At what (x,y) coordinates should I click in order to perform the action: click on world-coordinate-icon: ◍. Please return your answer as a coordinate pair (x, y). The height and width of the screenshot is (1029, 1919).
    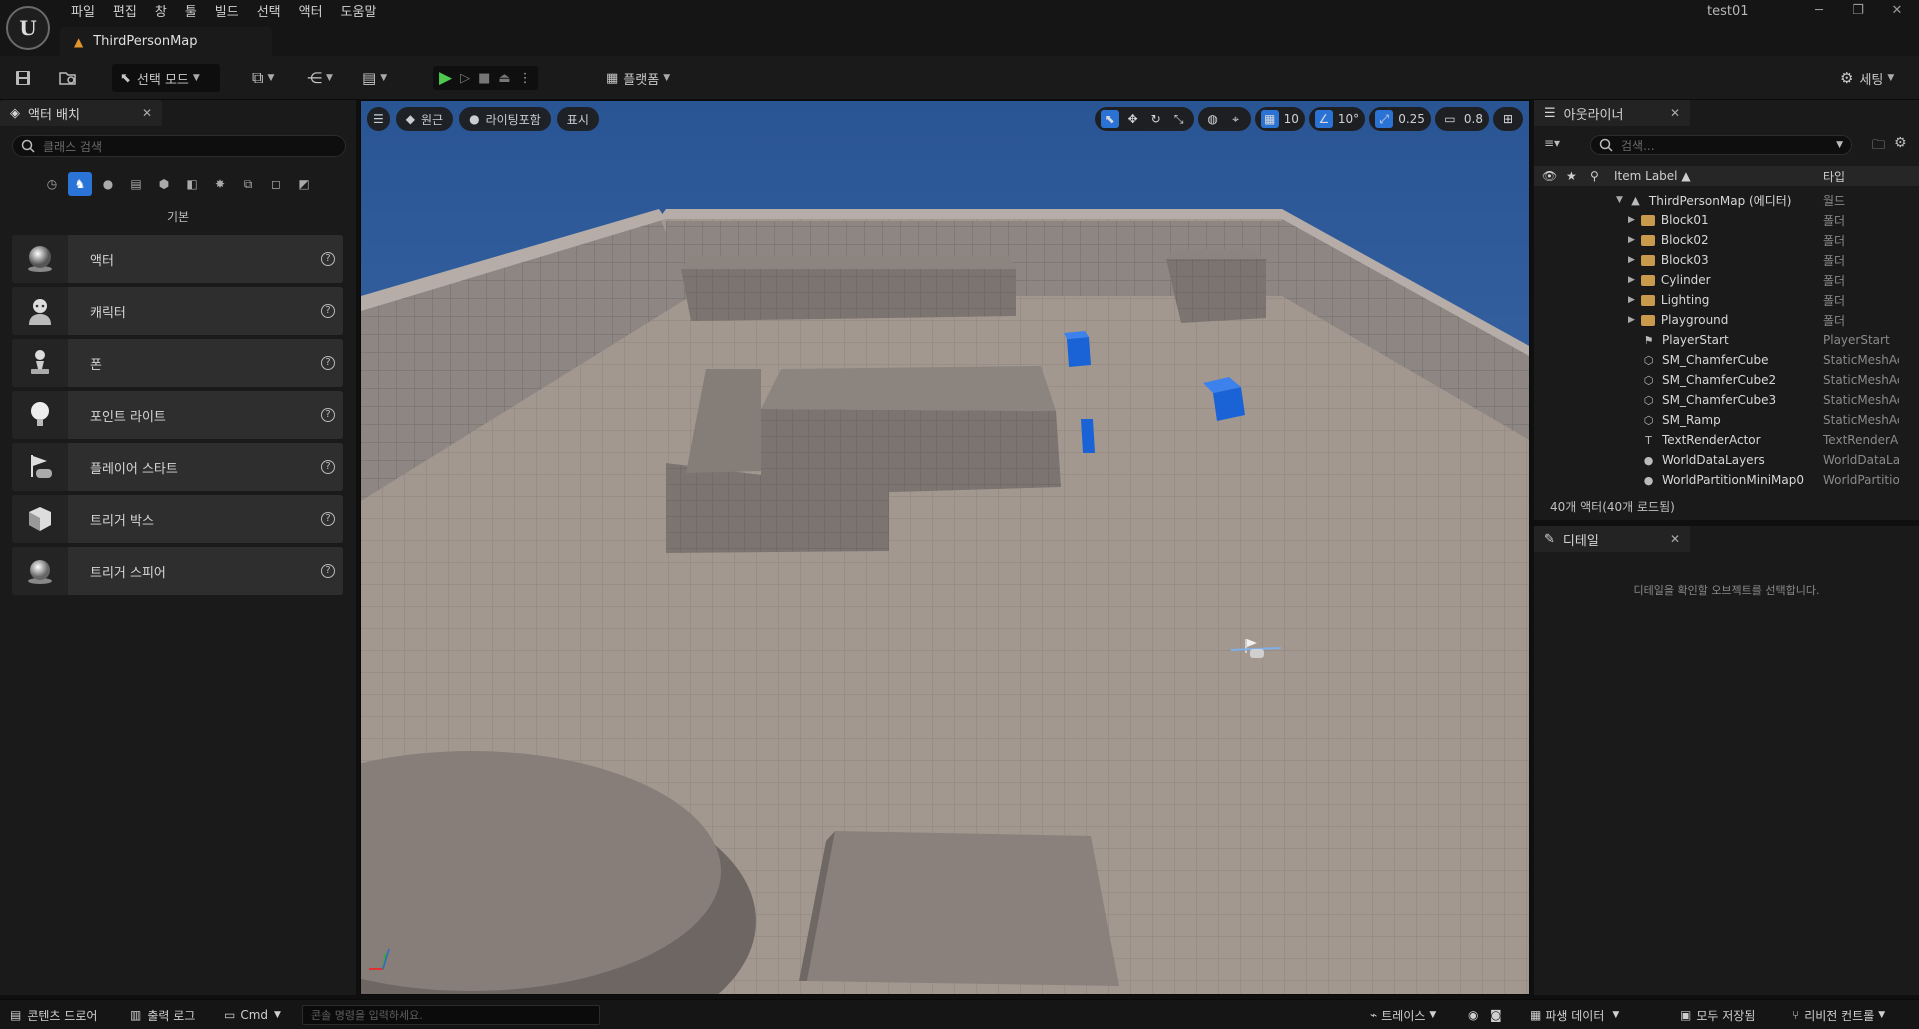
    Looking at the image, I should click on (1213, 119).